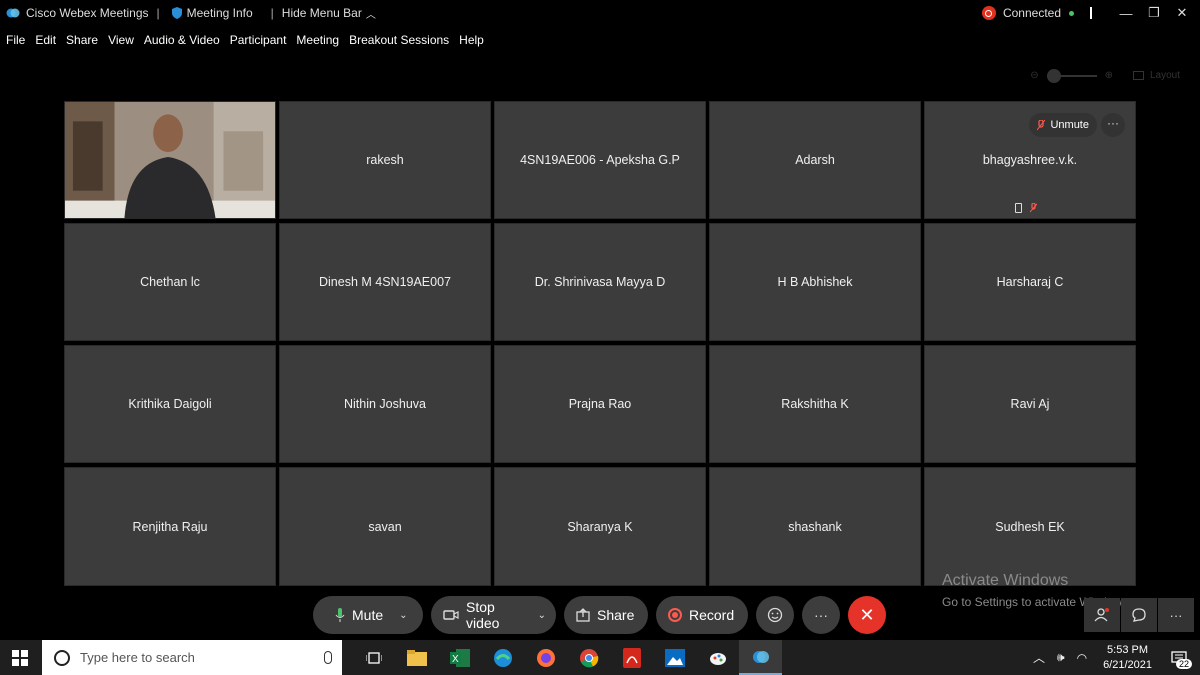 The image size is (1200, 675). I want to click on cortana-icon, so click(62, 657).